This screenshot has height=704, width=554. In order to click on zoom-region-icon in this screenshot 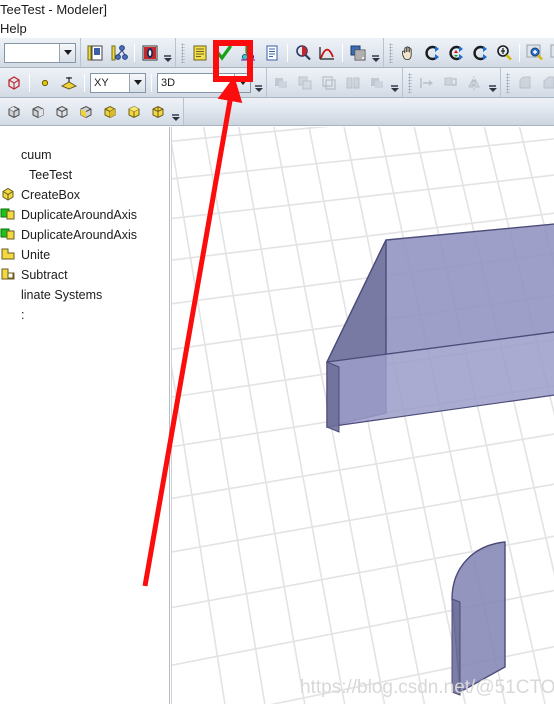, I will do `click(504, 53)`.